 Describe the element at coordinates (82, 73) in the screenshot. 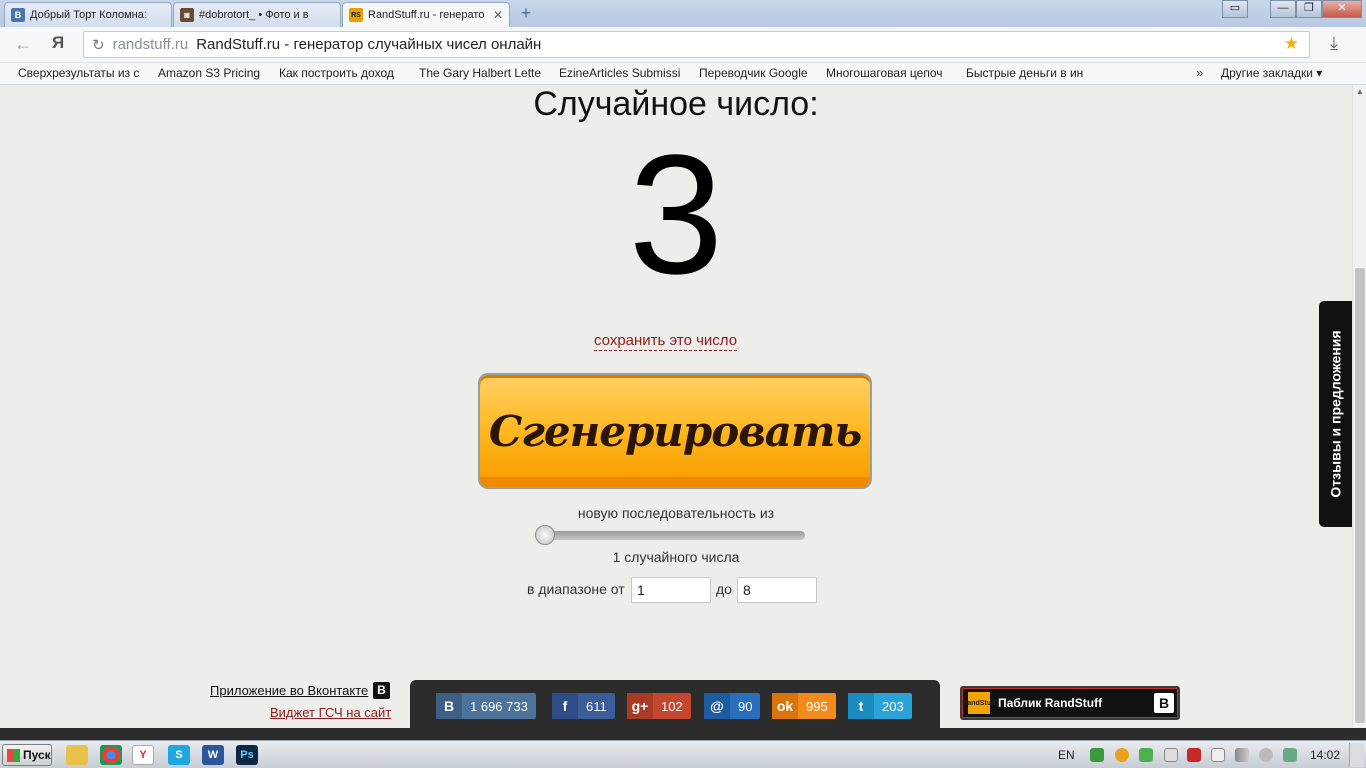

I see `bookmark-item: Сверхрезультаты из с` at that location.